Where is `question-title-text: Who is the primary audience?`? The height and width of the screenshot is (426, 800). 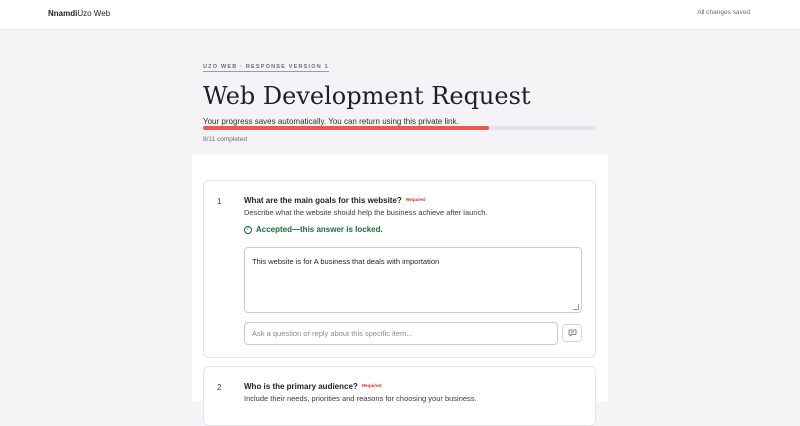 question-title-text: Who is the primary audience? is located at coordinates (301, 386).